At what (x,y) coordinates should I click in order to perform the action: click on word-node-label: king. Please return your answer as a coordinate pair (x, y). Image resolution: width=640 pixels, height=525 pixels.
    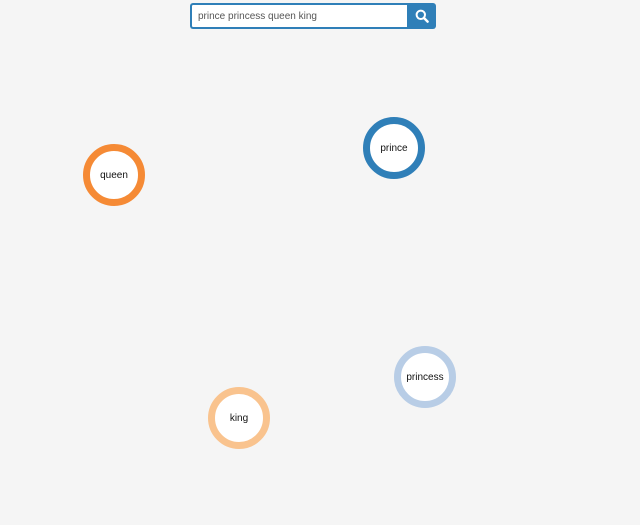
    Looking at the image, I should click on (239, 418).